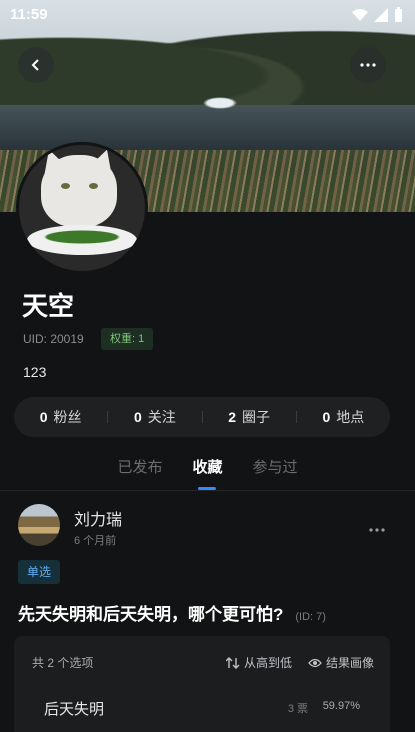  Describe the element at coordinates (381, 14) in the screenshot. I see `signal-icon` at that location.